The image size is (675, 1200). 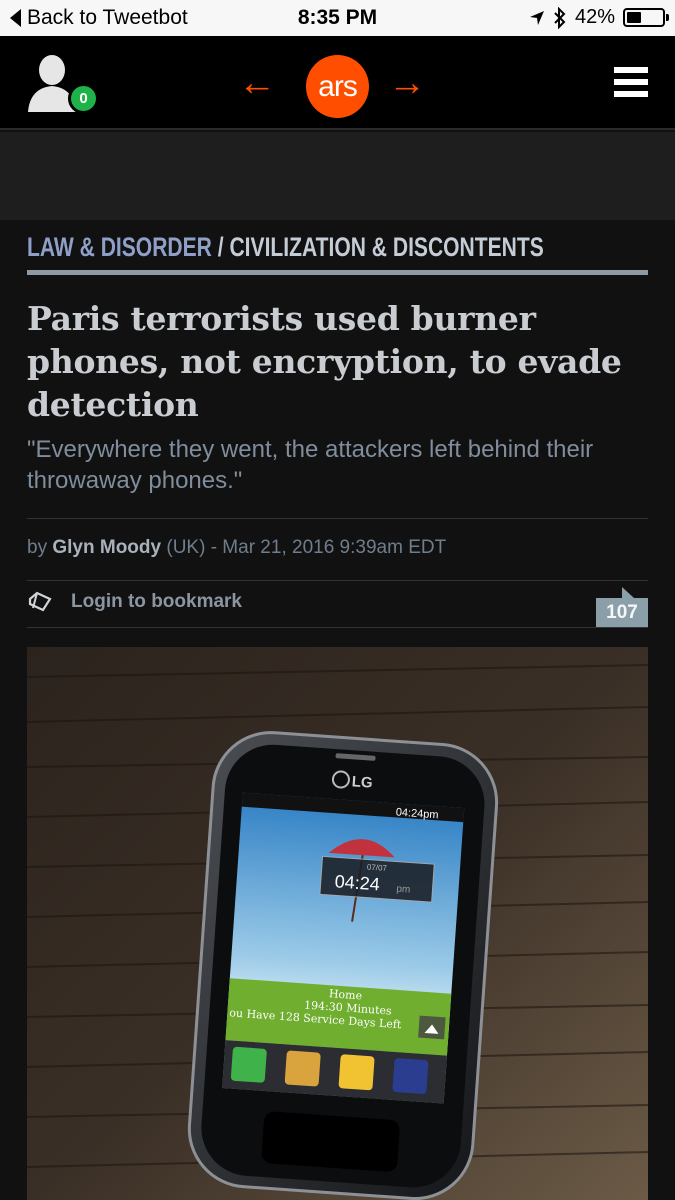 I want to click on site-header: 0 ← ars →, so click(x=337, y=83).